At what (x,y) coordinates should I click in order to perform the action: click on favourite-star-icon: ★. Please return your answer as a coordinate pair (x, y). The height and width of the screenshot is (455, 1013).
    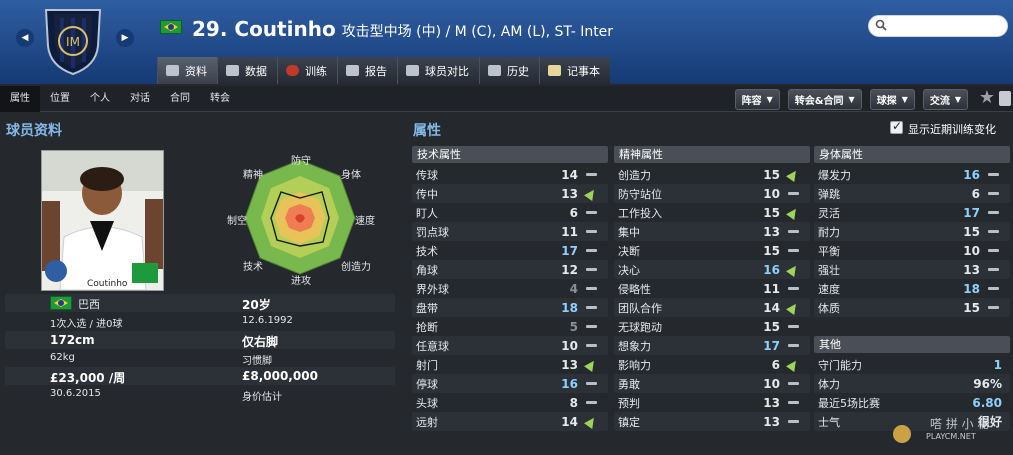
    Looking at the image, I should click on (987, 98).